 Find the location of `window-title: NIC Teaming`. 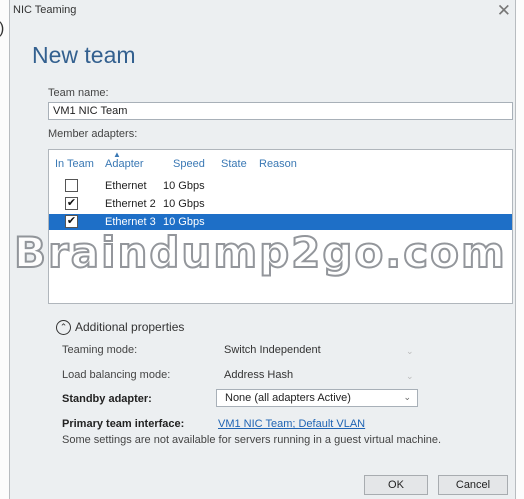

window-title: NIC Teaming is located at coordinates (45, 10).